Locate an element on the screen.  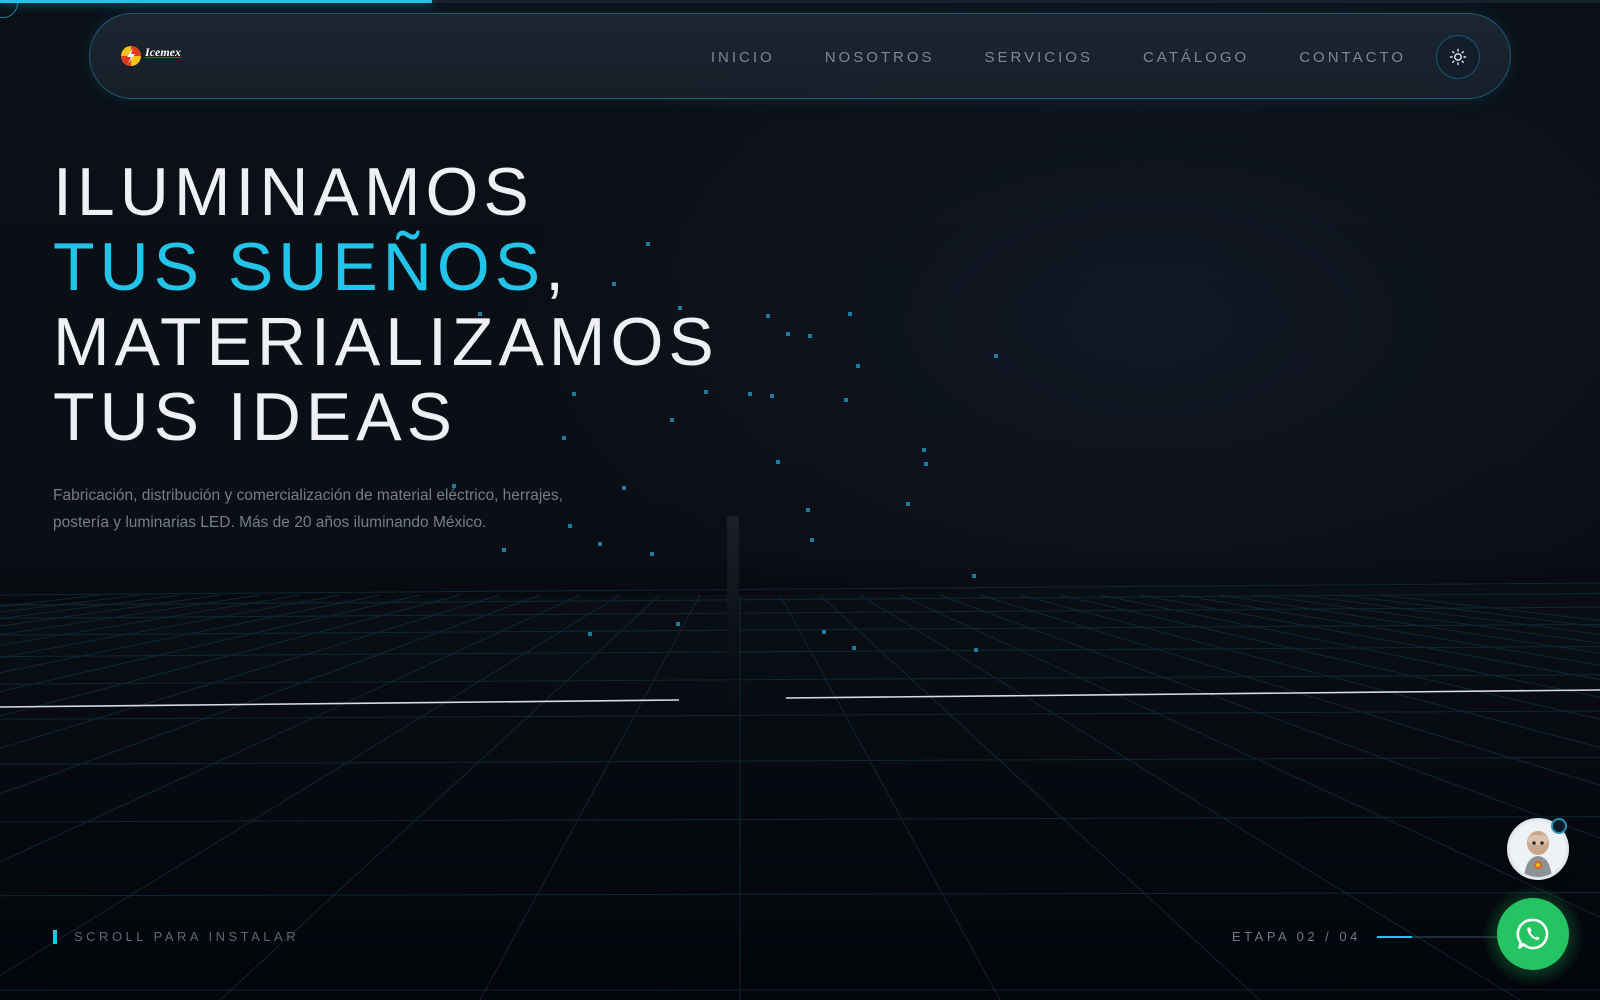
nav-item-contacto: CONTACTO is located at coordinates (1352, 57).